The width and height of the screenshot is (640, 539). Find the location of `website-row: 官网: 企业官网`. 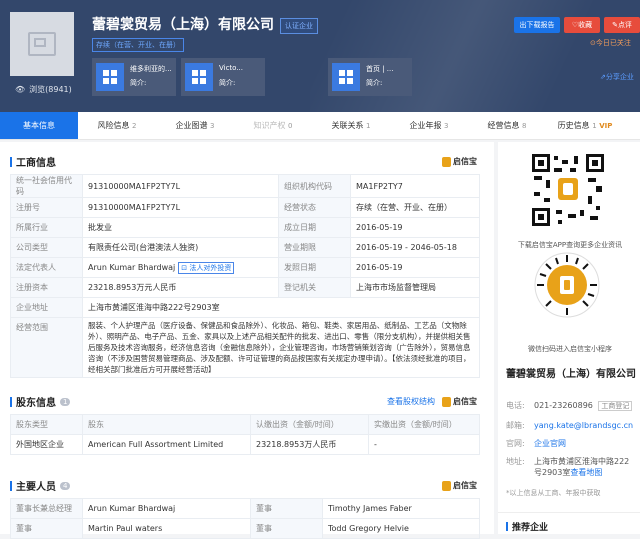

website-row: 官网: 企业官网 is located at coordinates (536, 443).